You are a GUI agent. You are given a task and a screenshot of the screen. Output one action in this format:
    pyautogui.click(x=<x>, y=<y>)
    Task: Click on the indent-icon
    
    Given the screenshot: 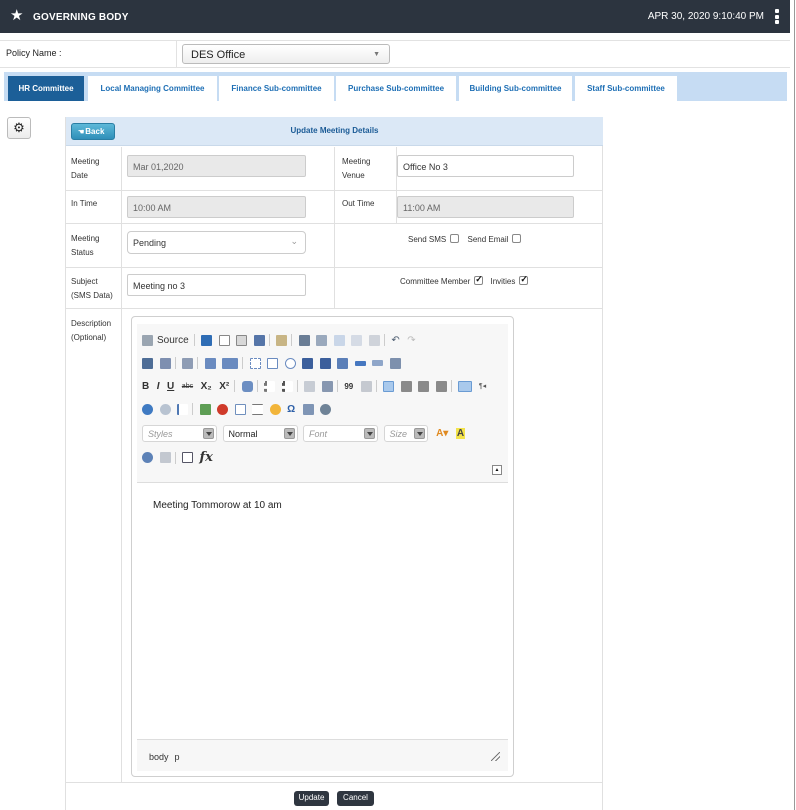 What is the action you would take?
    pyautogui.click(x=327, y=386)
    